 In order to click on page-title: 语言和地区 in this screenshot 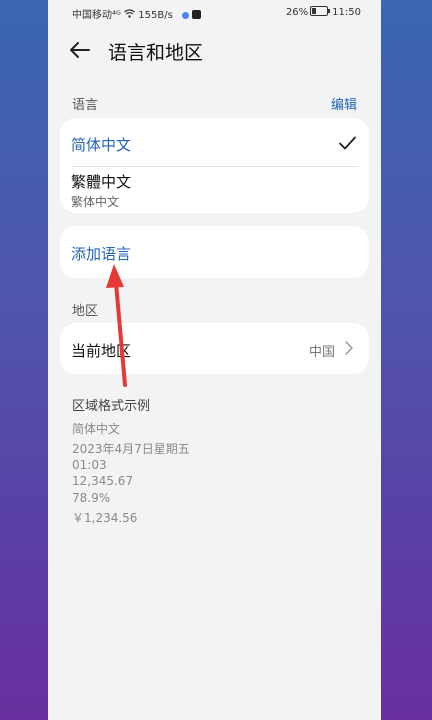, I will do `click(156, 53)`.